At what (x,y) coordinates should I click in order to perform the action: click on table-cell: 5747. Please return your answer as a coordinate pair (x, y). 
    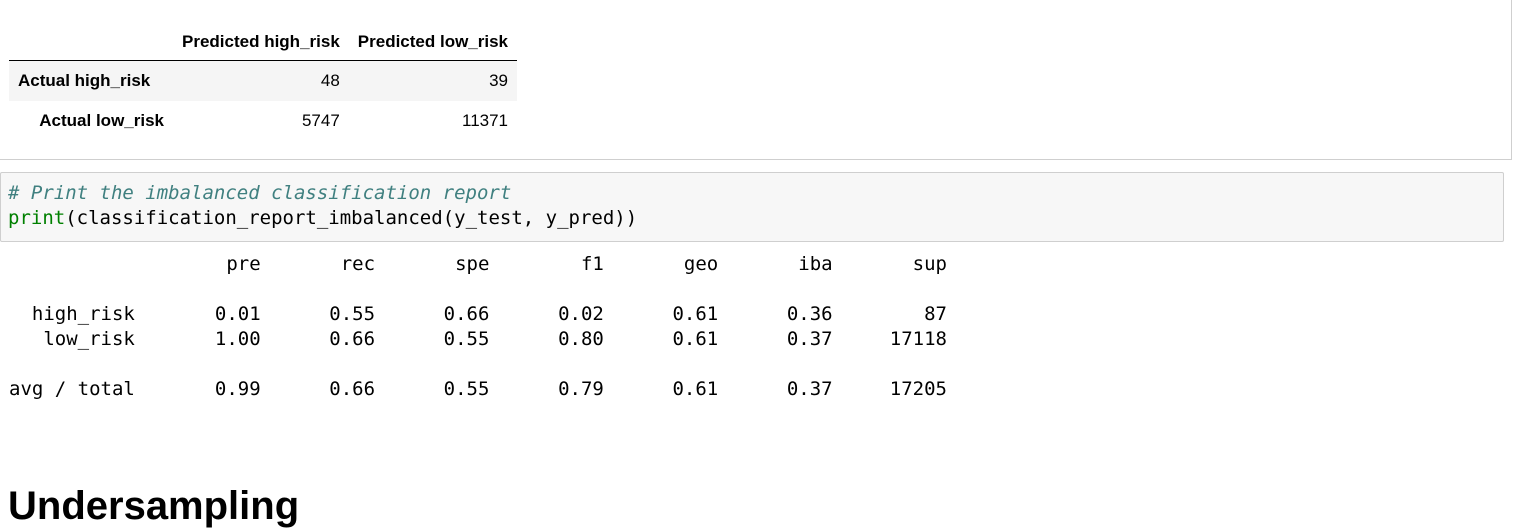
    Looking at the image, I should click on (320, 120).